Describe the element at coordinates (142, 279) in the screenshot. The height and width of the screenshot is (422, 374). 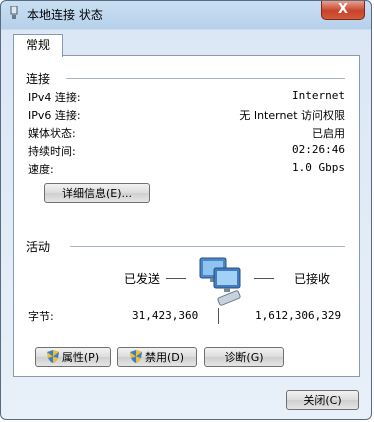
I see `sent-label: 已发送` at that location.